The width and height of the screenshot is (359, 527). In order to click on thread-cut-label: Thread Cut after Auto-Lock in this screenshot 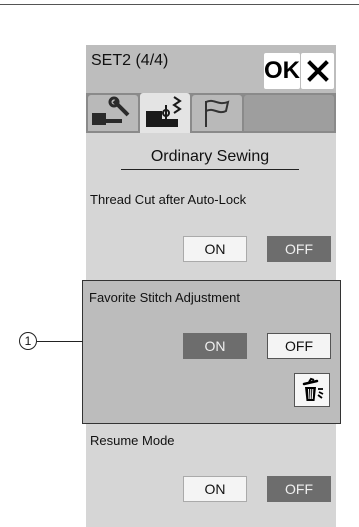, I will do `click(168, 199)`.